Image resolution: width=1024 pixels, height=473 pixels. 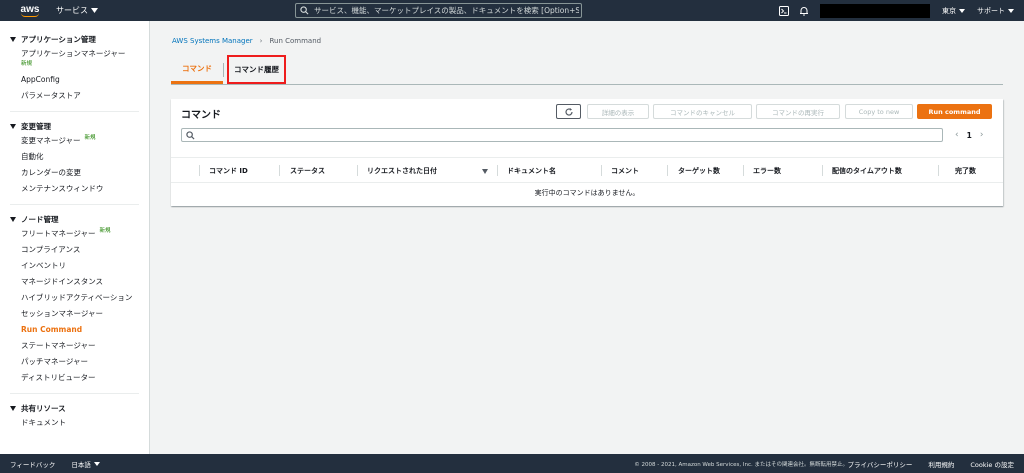 I want to click on tab-bar: コマンド コマンド履歴, so click(x=587, y=70).